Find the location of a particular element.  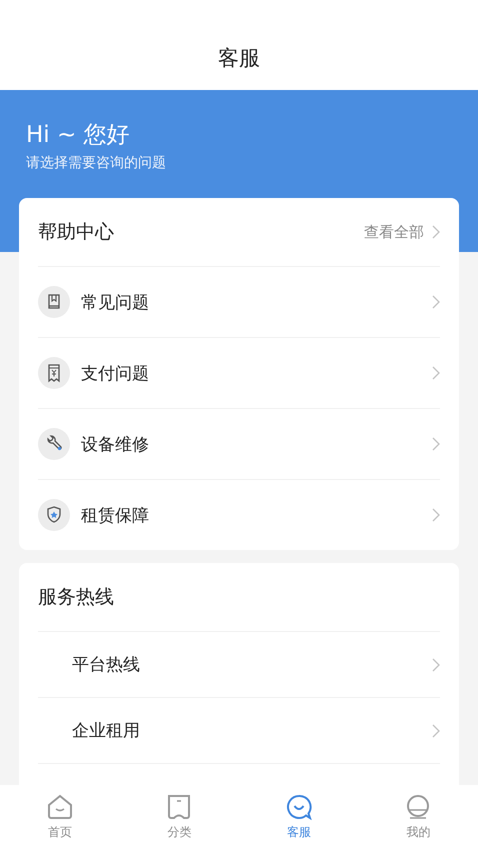

tab: 客服 is located at coordinates (298, 817).